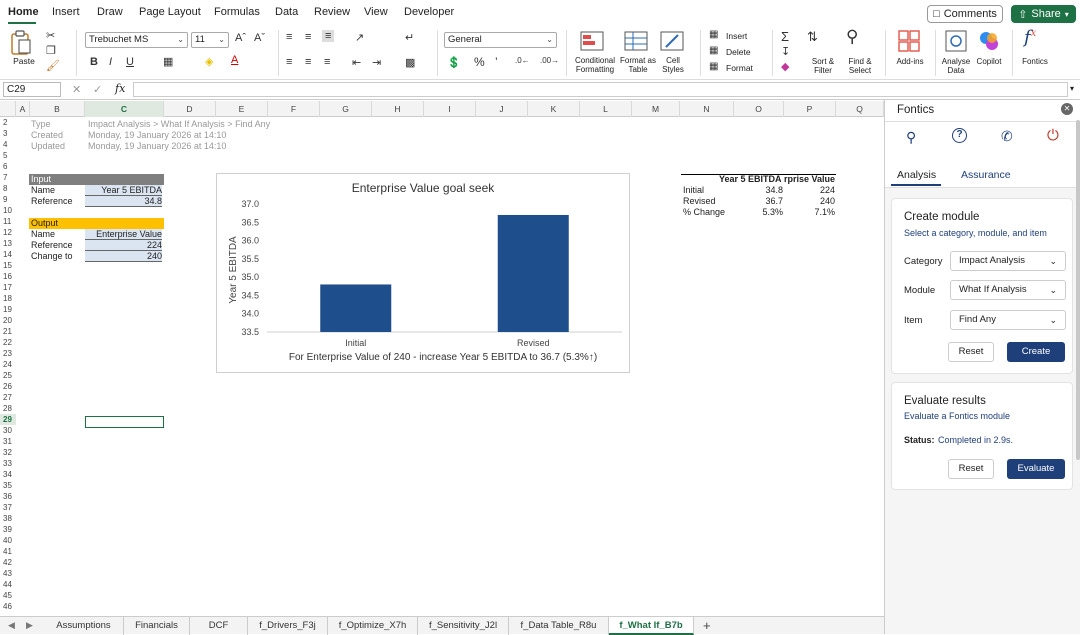 This screenshot has height=635, width=1080. What do you see at coordinates (8, 188) in the screenshot?
I see `row-header: 8` at bounding box center [8, 188].